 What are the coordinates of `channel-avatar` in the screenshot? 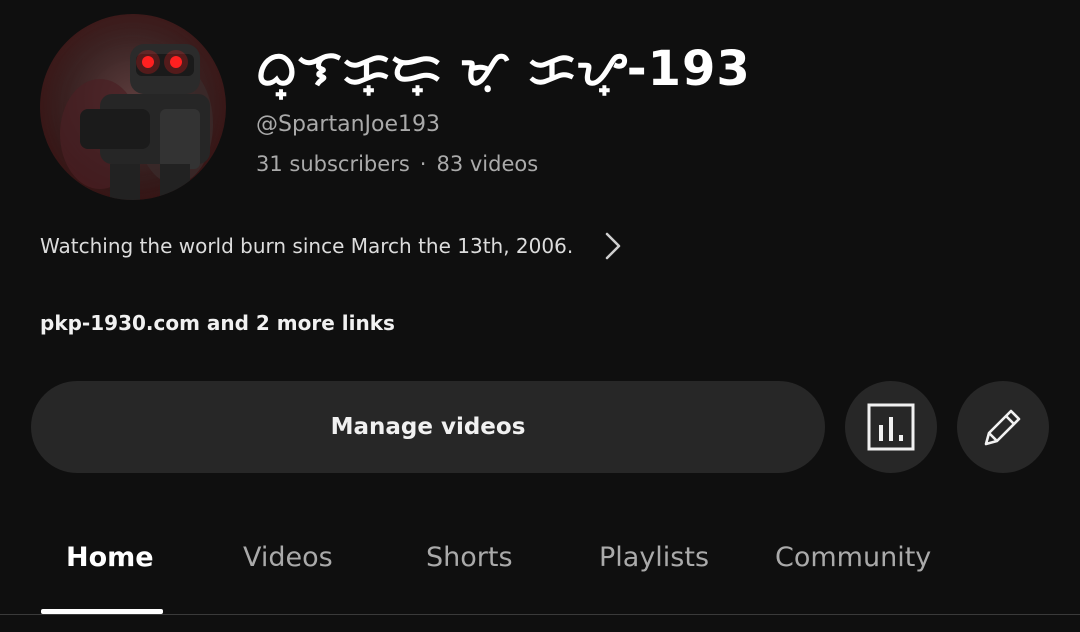 It's located at (133, 107).